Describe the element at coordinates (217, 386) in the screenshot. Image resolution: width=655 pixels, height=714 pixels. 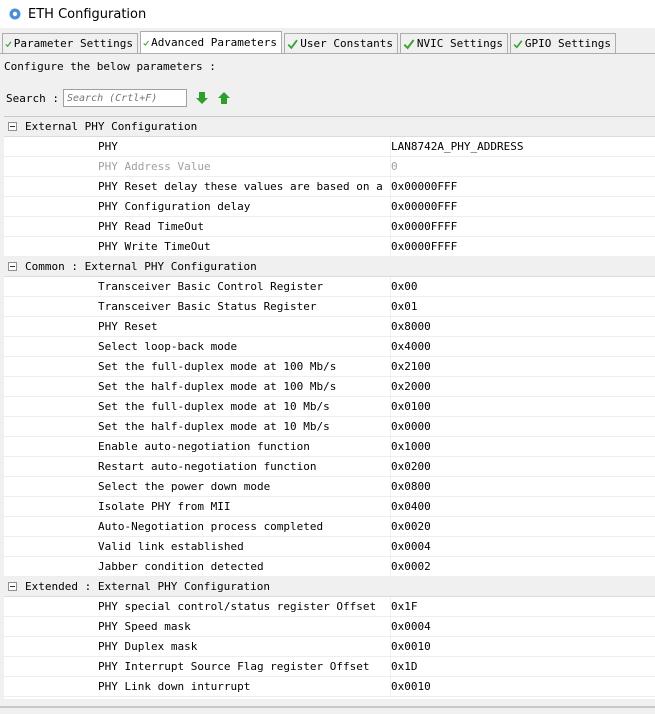
I see `param-name: Set the half-duplex mode at 100 Mb/s` at that location.